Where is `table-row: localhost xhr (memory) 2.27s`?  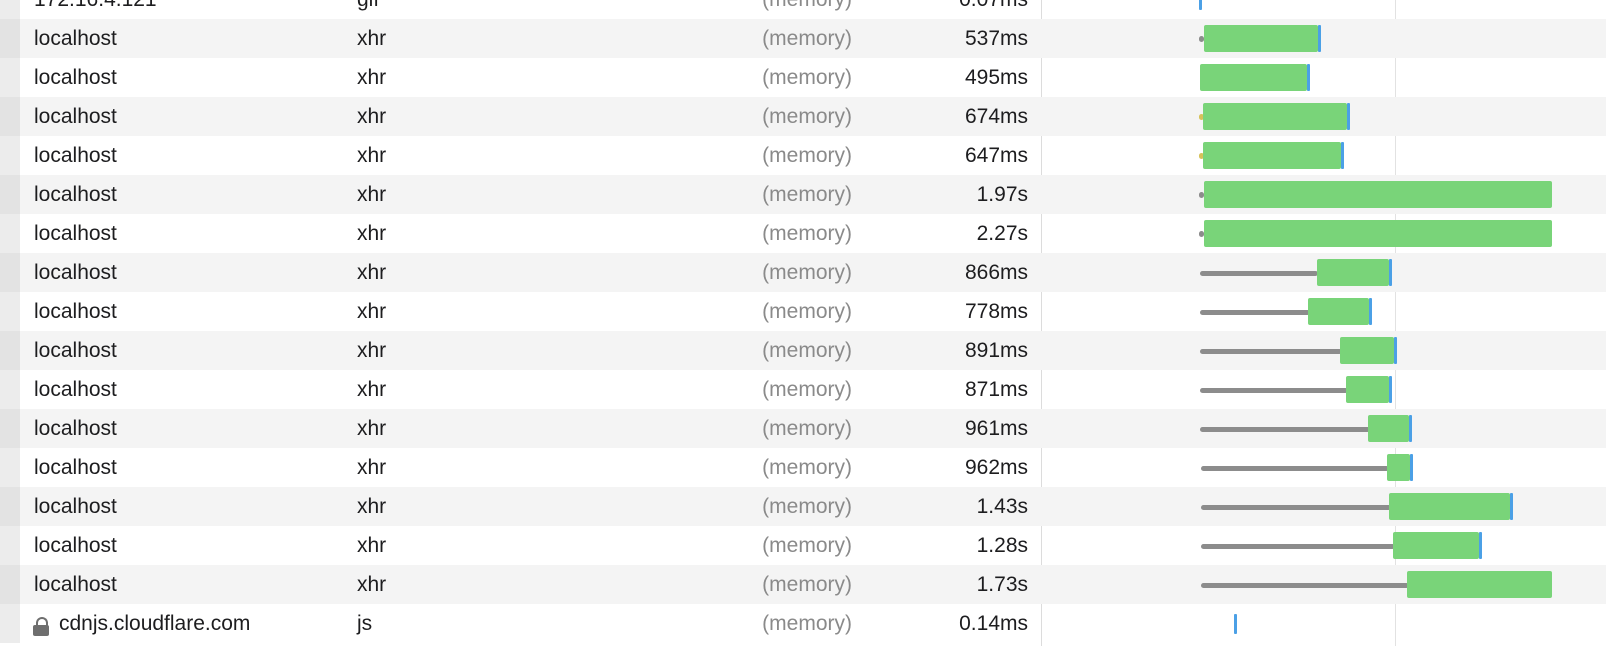
table-row: localhost xhr (memory) 2.27s is located at coordinates (803, 233).